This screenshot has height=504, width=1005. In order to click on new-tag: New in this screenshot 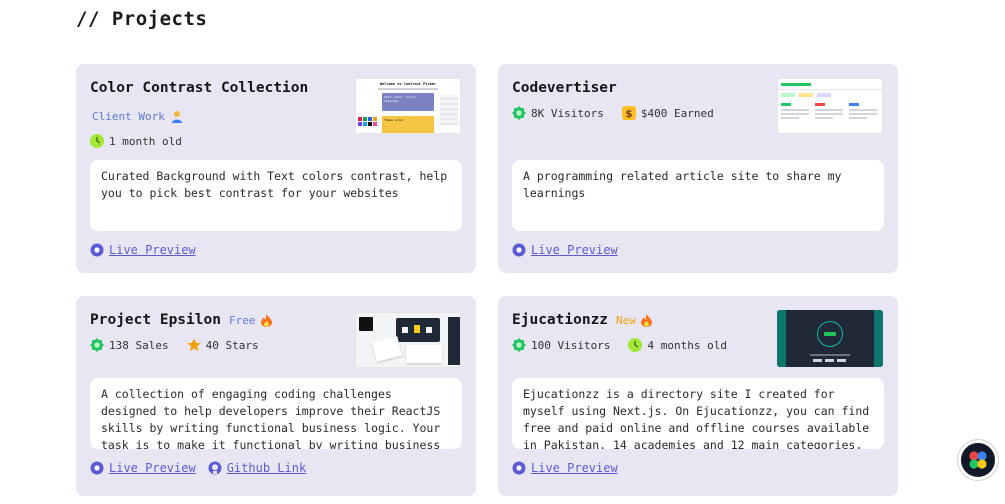, I will do `click(626, 320)`.